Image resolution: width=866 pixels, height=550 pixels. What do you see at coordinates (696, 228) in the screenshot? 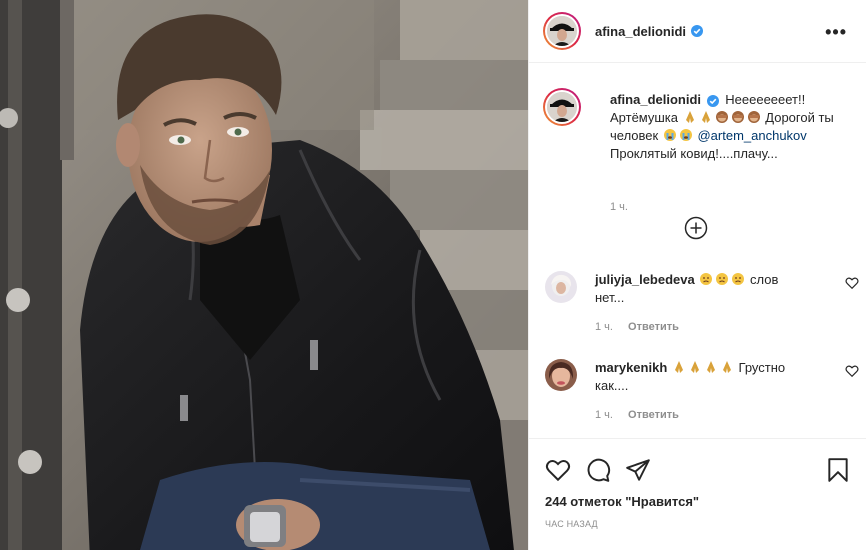
I see `plus-circle-icon` at bounding box center [696, 228].